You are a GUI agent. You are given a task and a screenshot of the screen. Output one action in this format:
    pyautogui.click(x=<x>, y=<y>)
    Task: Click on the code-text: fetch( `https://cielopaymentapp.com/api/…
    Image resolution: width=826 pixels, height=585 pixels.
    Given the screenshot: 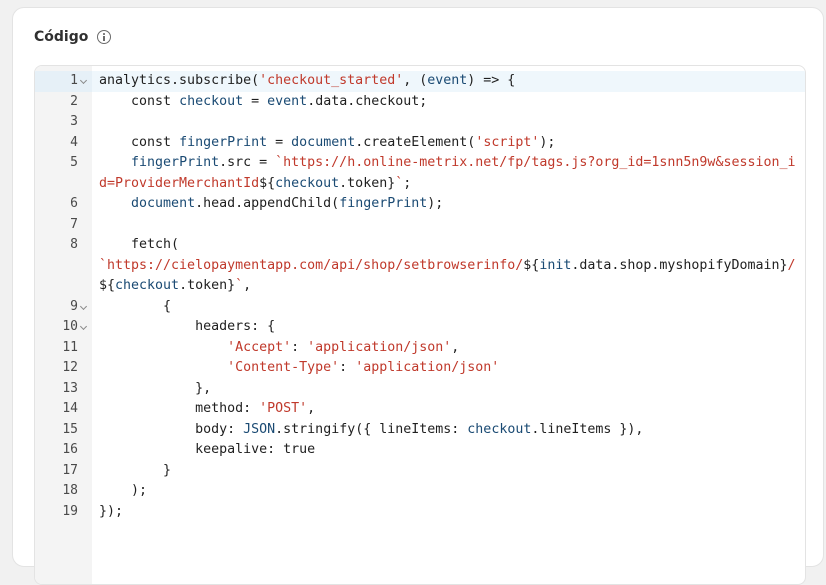 What is the action you would take?
    pyautogui.click(x=452, y=266)
    